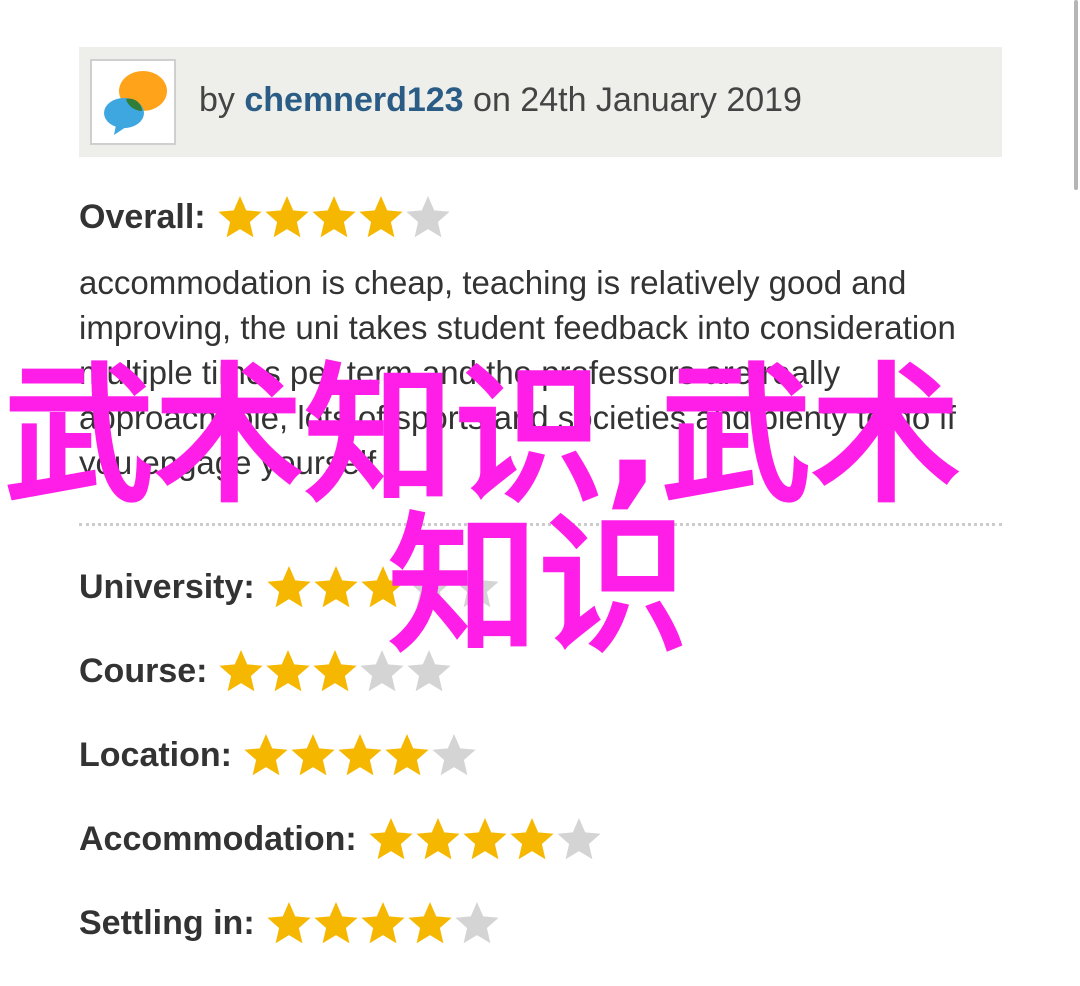 The image size is (1080, 986). Describe the element at coordinates (167, 922) in the screenshot. I see `rating-label: Settling in:` at that location.